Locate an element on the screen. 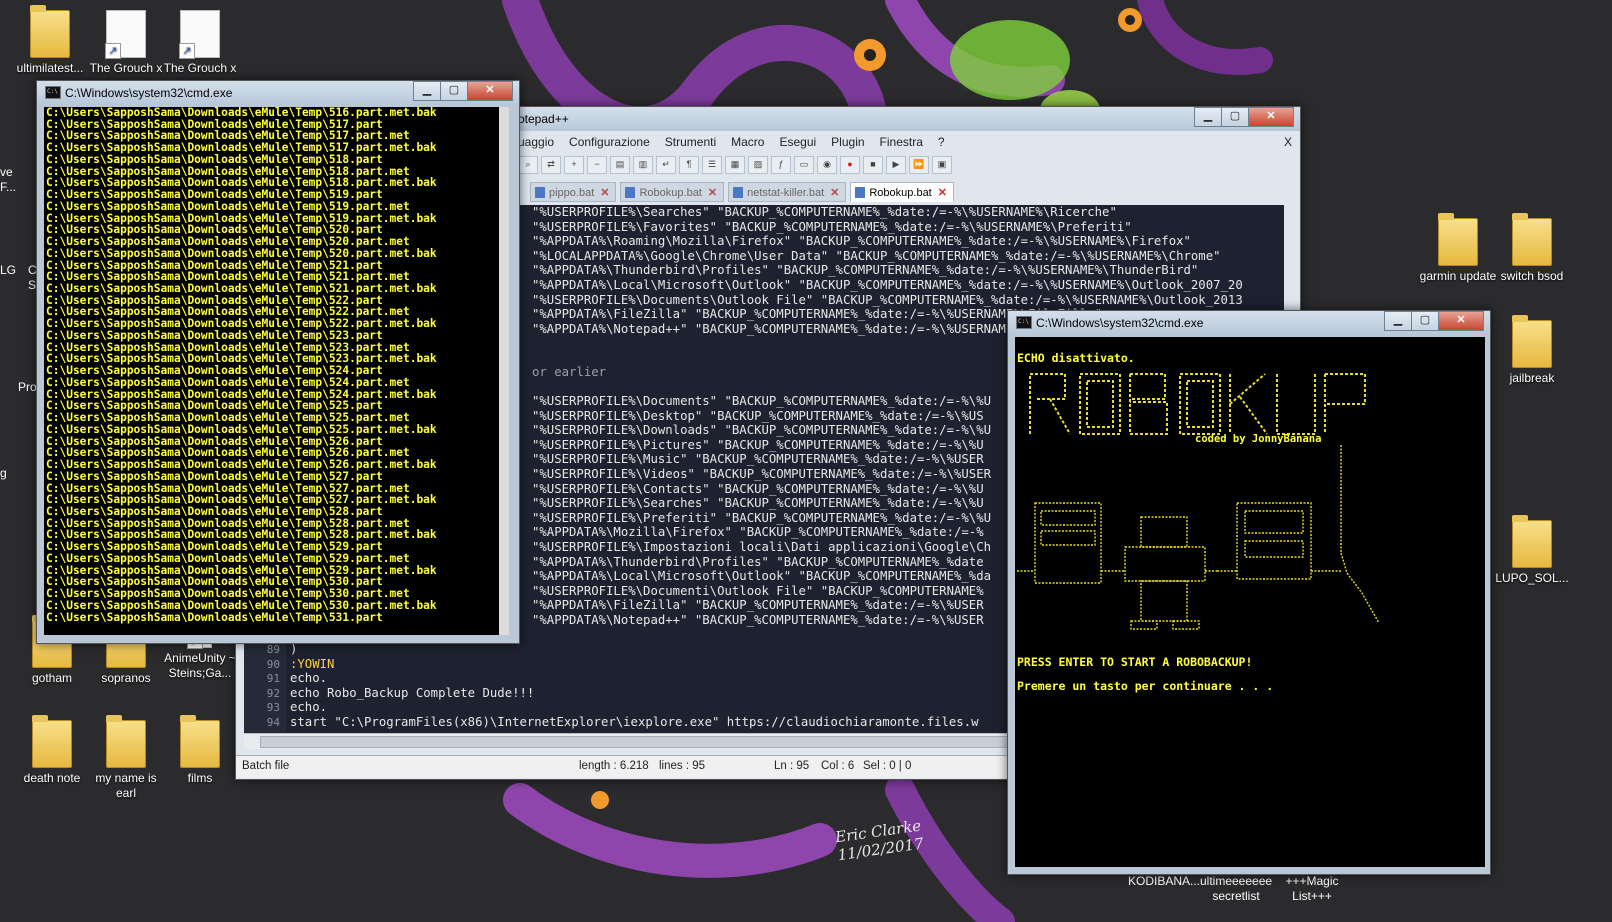 The image size is (1612, 922). stop-macro-icon: ■ is located at coordinates (873, 165).